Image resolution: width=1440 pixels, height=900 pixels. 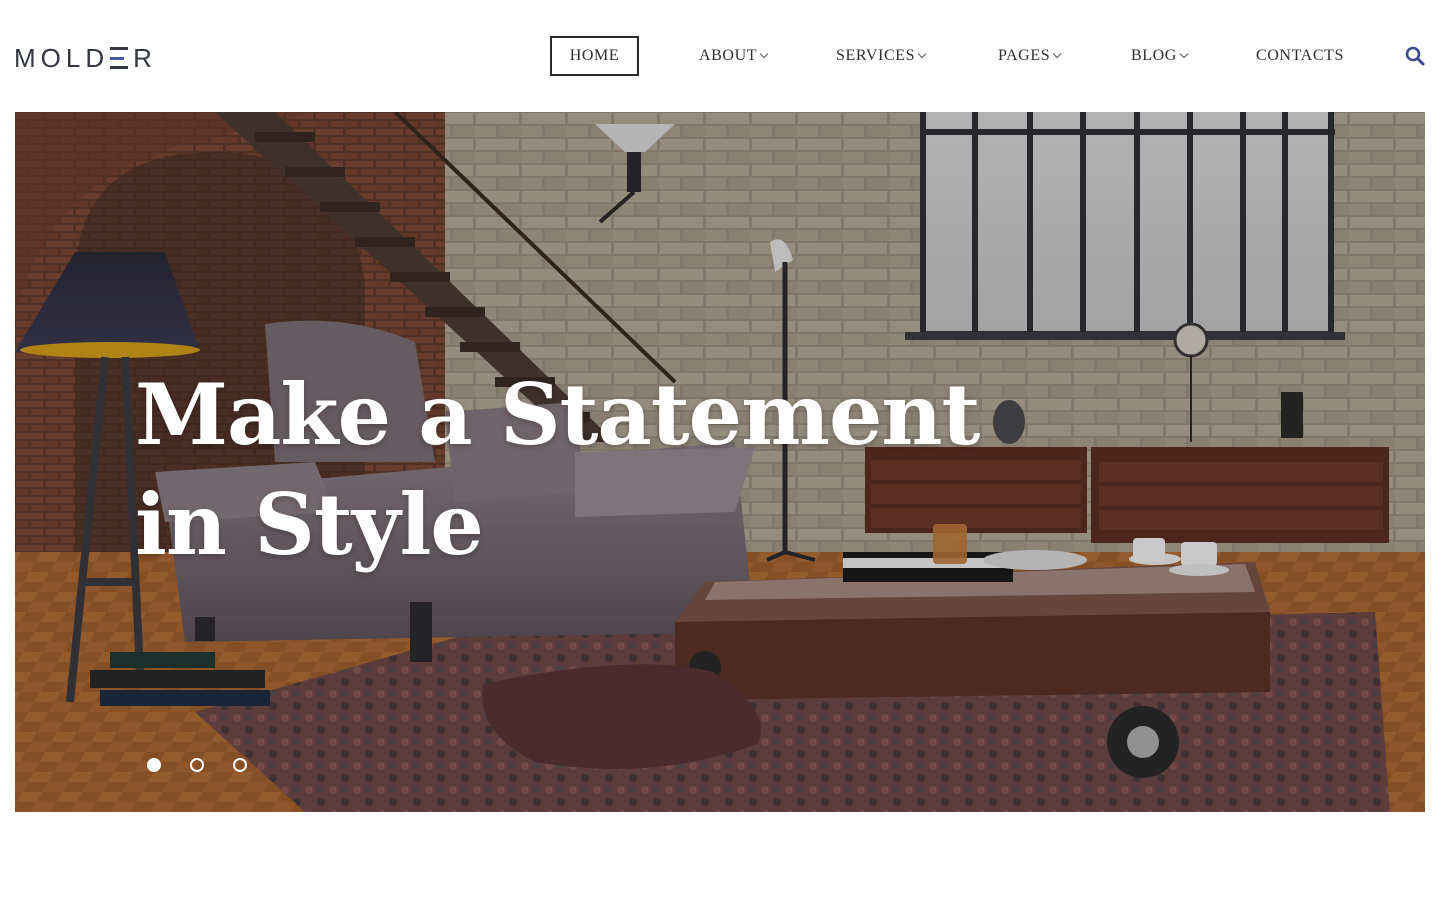 I want to click on brand-logo: MOLD R, so click(x=85, y=58).